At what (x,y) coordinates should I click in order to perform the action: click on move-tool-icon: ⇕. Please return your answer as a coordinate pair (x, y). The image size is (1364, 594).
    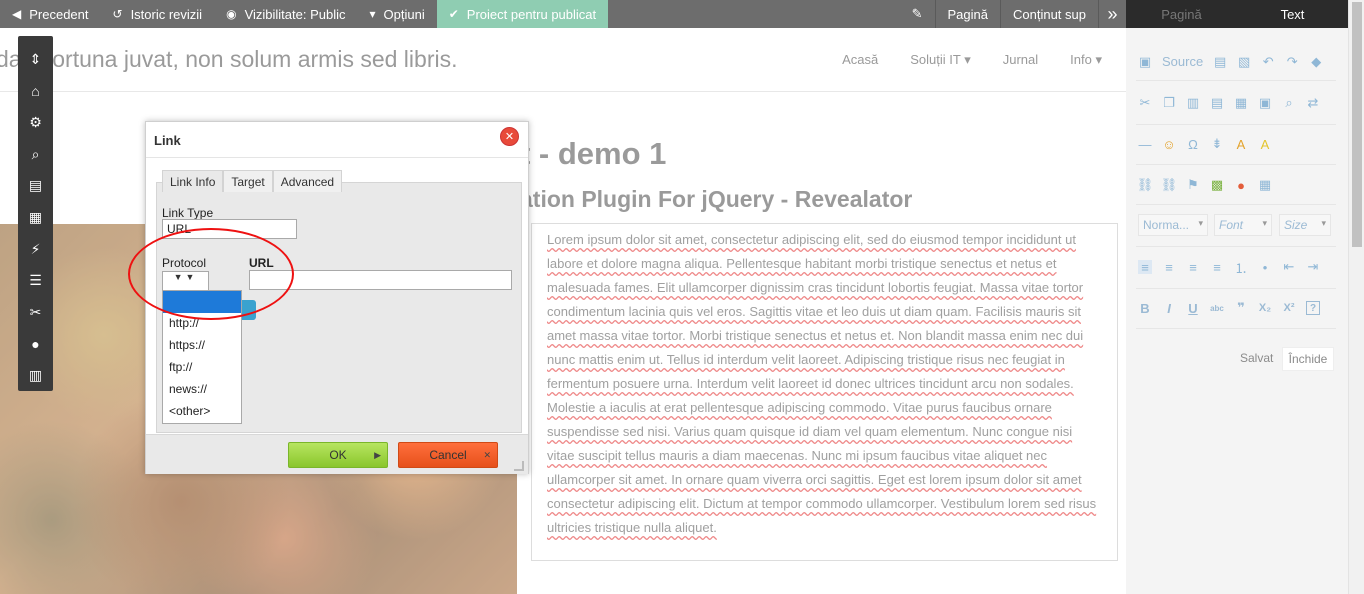
    Looking at the image, I should click on (35, 60).